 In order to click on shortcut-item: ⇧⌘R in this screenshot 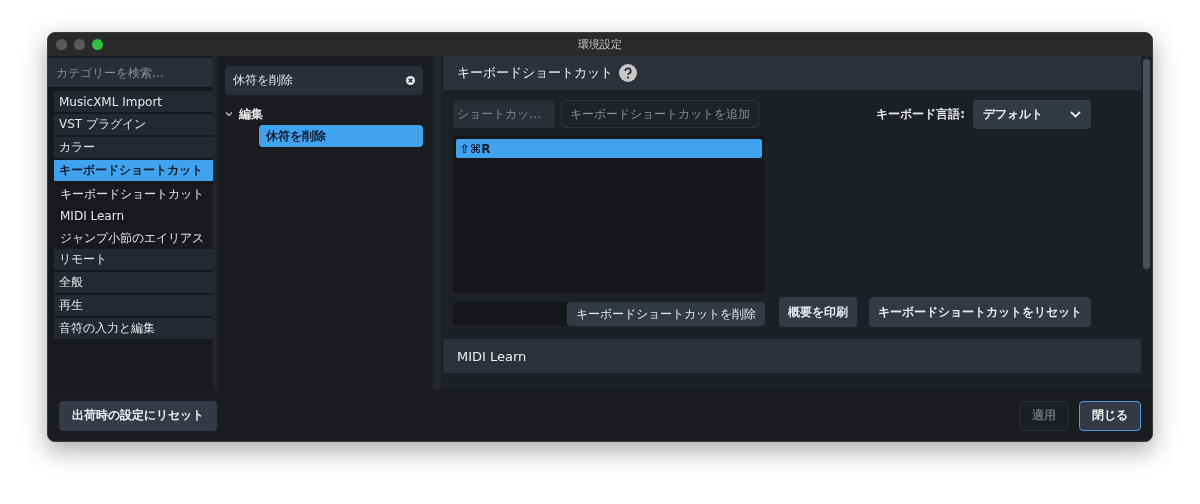, I will do `click(609, 148)`.